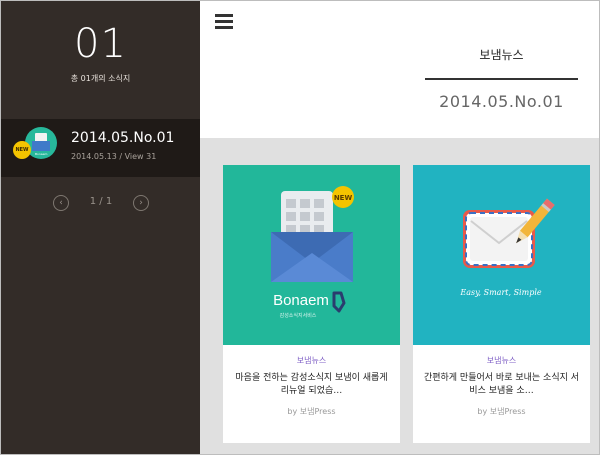  I want to click on tagline: Easy, Smart, Simple, so click(500, 292).